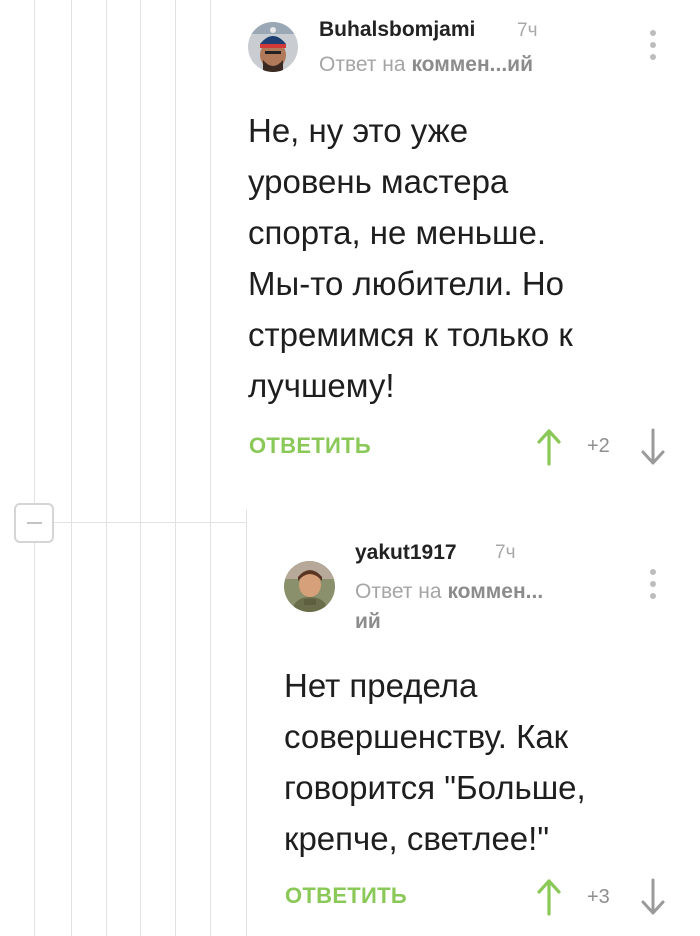 The height and width of the screenshot is (936, 700). Describe the element at coordinates (358, 130) in the screenshot. I see `text-line: Не, ну это уже` at that location.